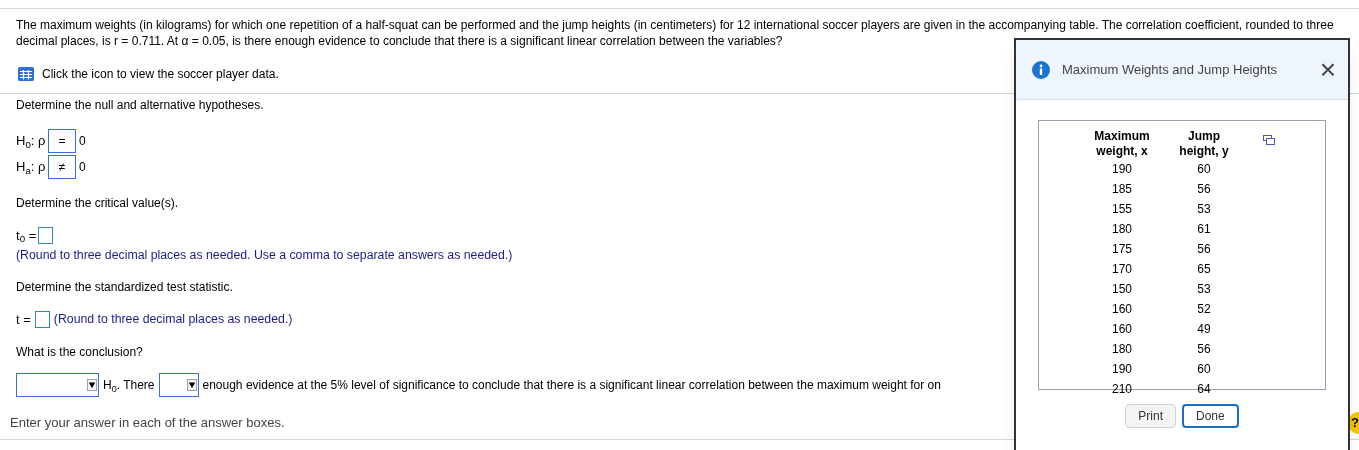 This screenshot has height=450, width=1359. Describe the element at coordinates (31, 141) in the screenshot. I see `hypothesis-label: H$_{0}$: ρ` at that location.